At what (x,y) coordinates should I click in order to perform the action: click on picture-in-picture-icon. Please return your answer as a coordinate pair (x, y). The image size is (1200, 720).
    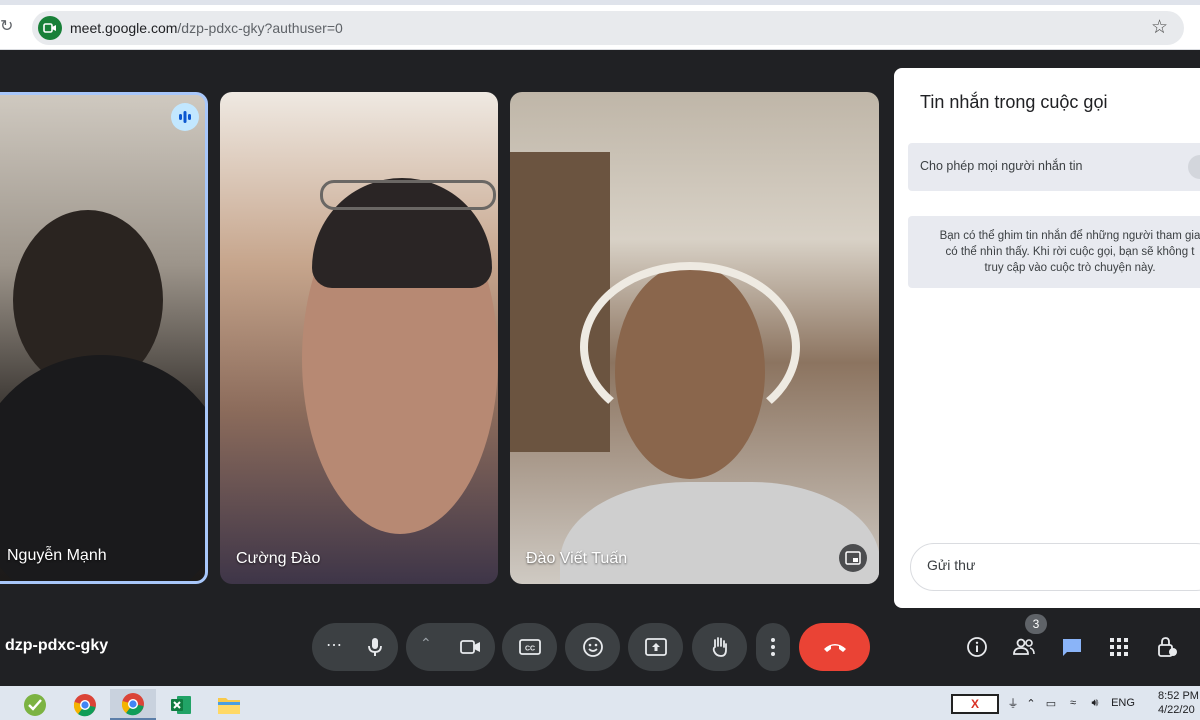
    Looking at the image, I should click on (853, 558).